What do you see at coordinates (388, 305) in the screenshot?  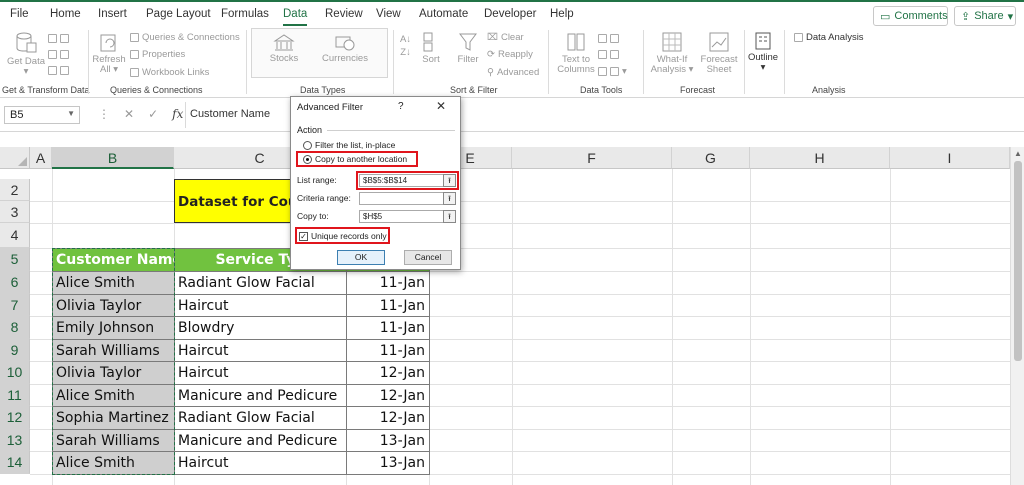 I see `cell-d7: 11-Jan` at bounding box center [388, 305].